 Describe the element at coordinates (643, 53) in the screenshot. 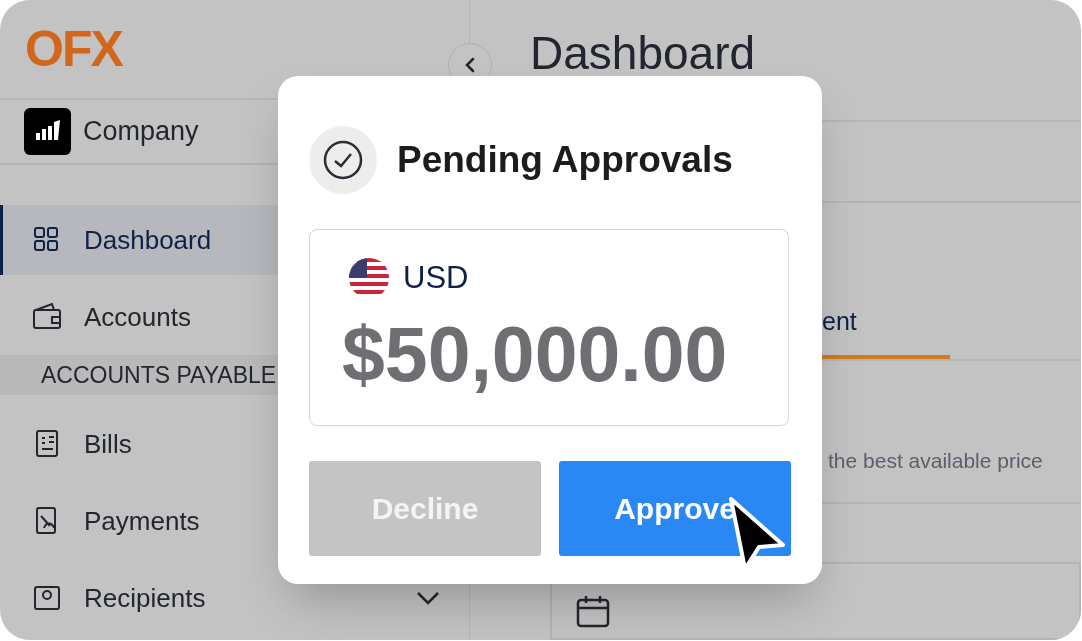

I see `page-title: Dashboard` at that location.